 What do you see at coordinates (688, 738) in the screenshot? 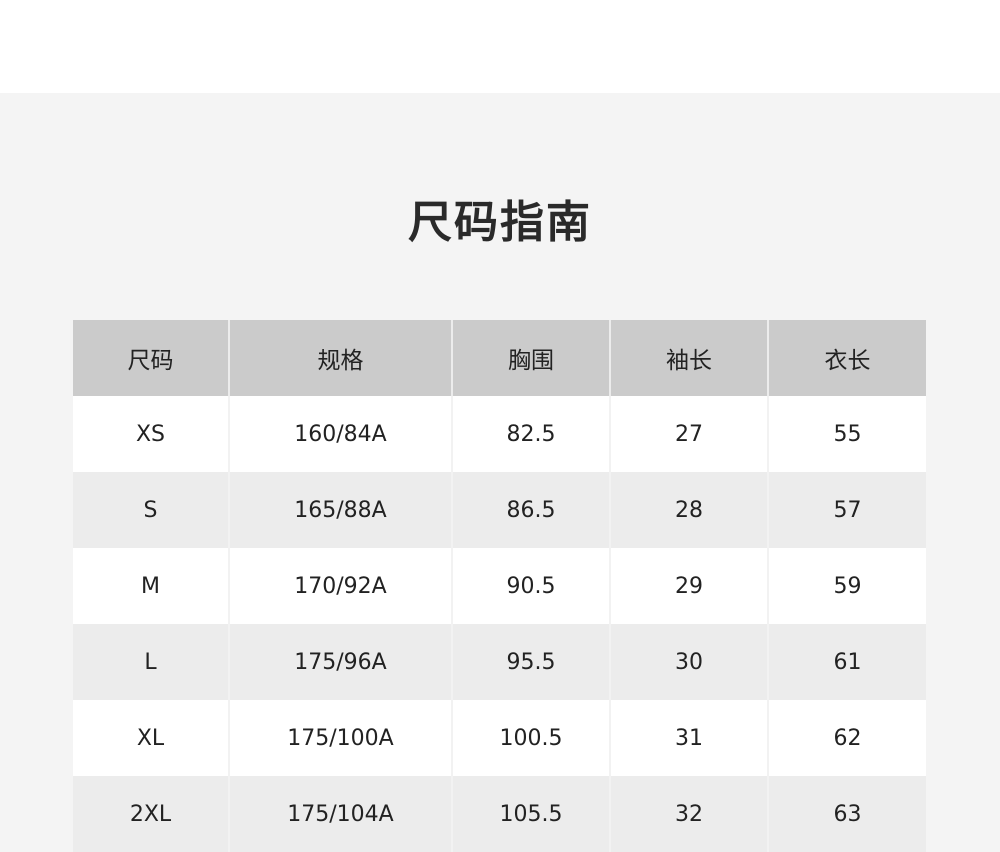
I see `cell-sleeve: 31` at bounding box center [688, 738].